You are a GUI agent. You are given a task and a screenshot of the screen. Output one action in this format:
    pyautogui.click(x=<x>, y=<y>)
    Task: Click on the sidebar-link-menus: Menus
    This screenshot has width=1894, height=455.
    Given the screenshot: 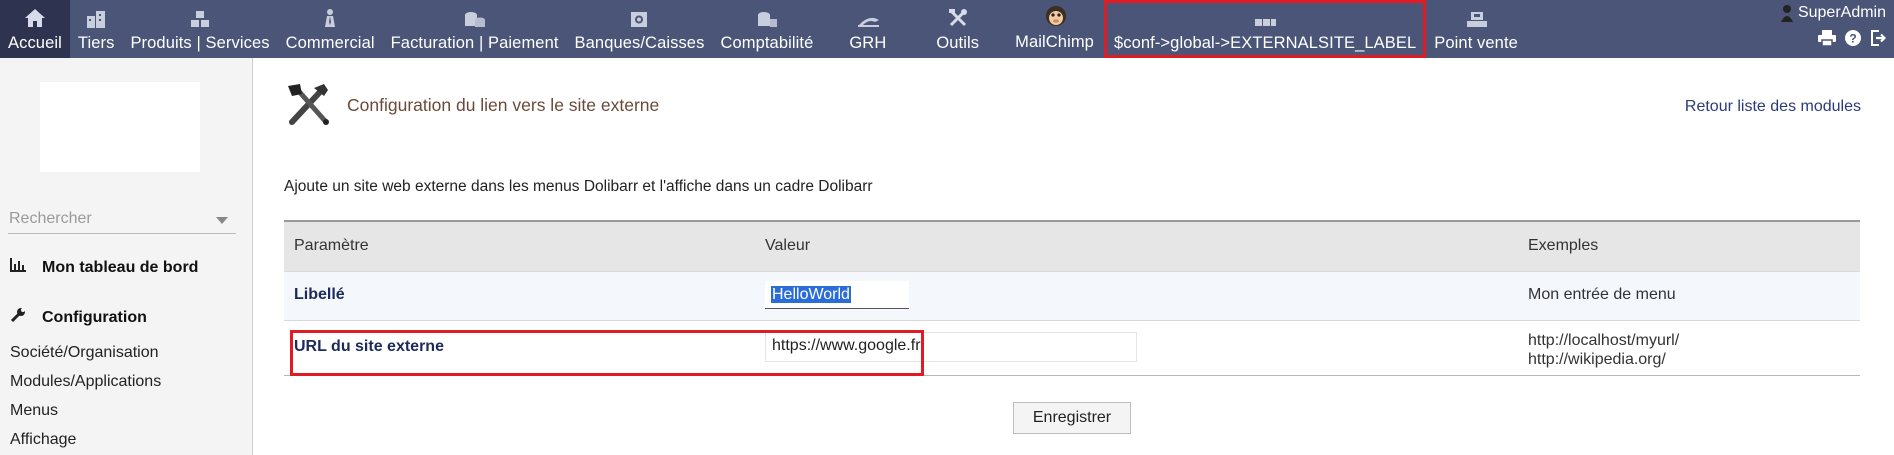 What is the action you would take?
    pyautogui.click(x=34, y=411)
    